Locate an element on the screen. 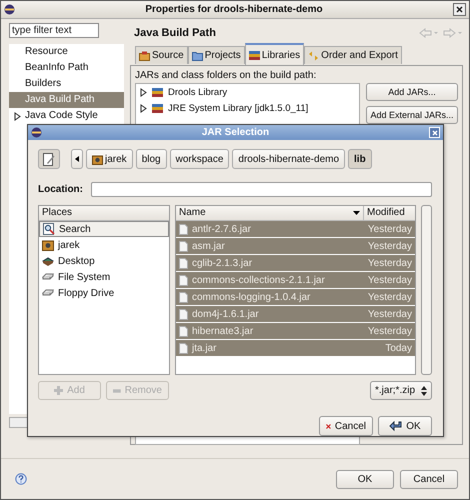  package-icon is located at coordinates (144, 55).